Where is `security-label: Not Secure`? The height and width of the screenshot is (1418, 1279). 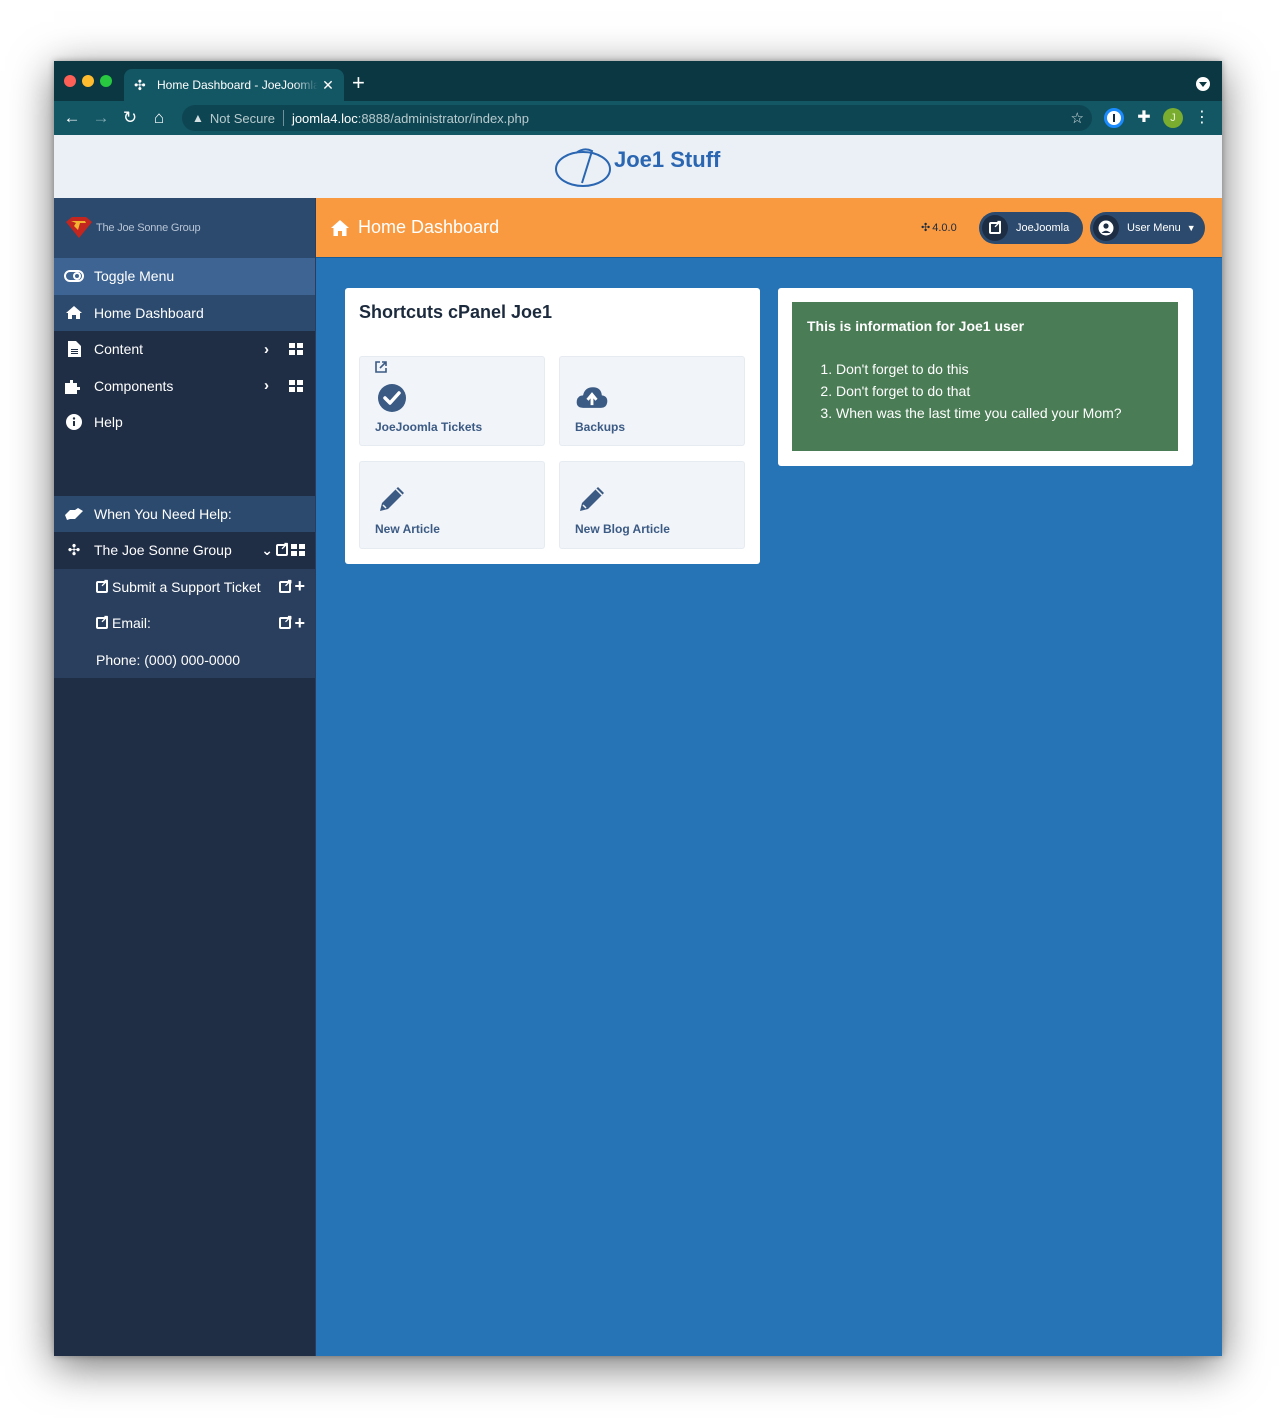 security-label: Not Secure is located at coordinates (242, 118).